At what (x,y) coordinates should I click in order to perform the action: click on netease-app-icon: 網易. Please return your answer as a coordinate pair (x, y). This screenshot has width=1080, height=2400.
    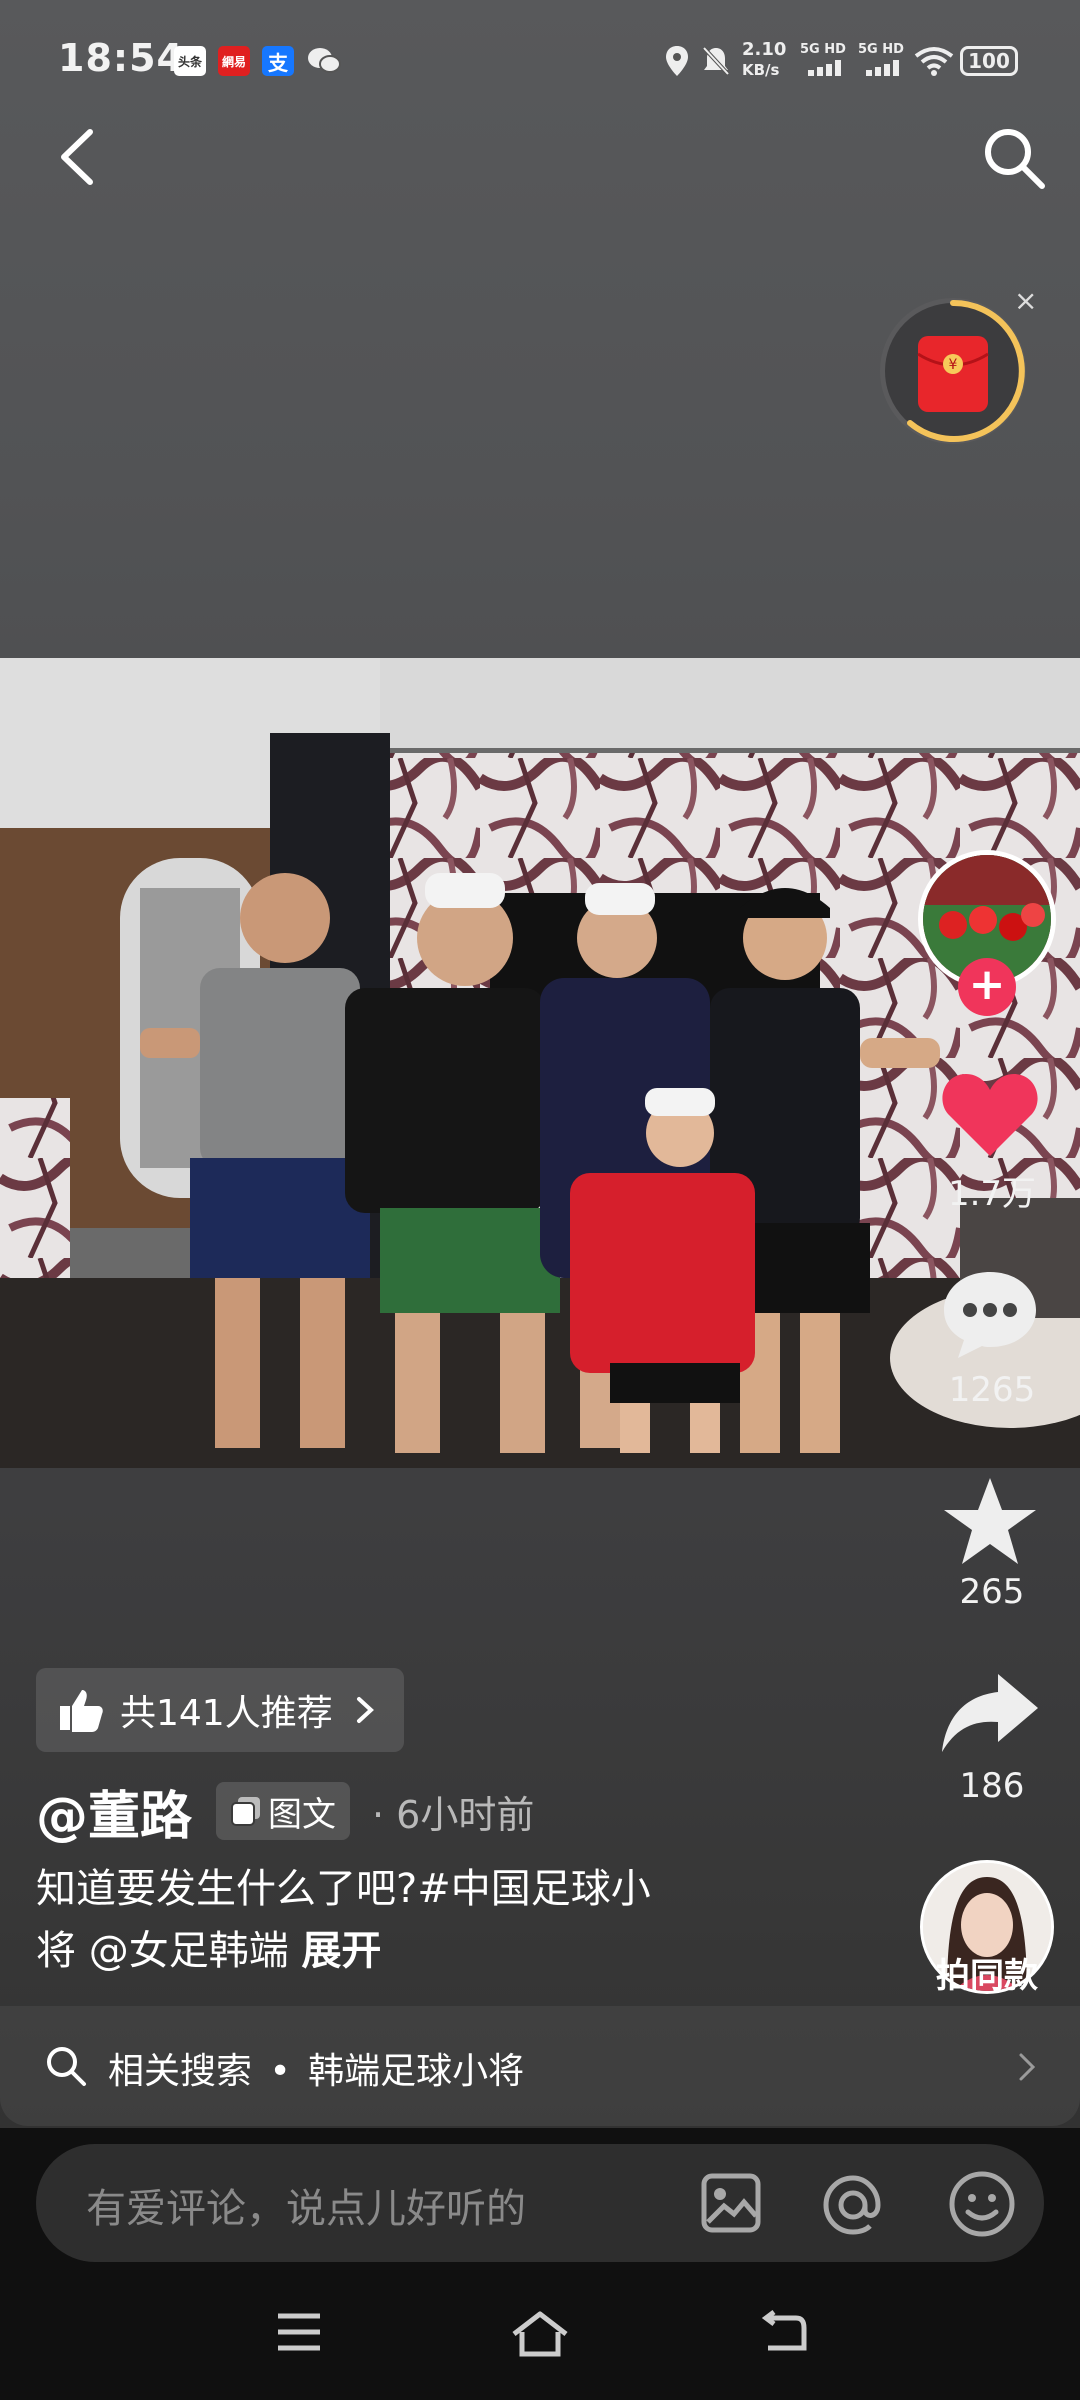
    Looking at the image, I should click on (234, 61).